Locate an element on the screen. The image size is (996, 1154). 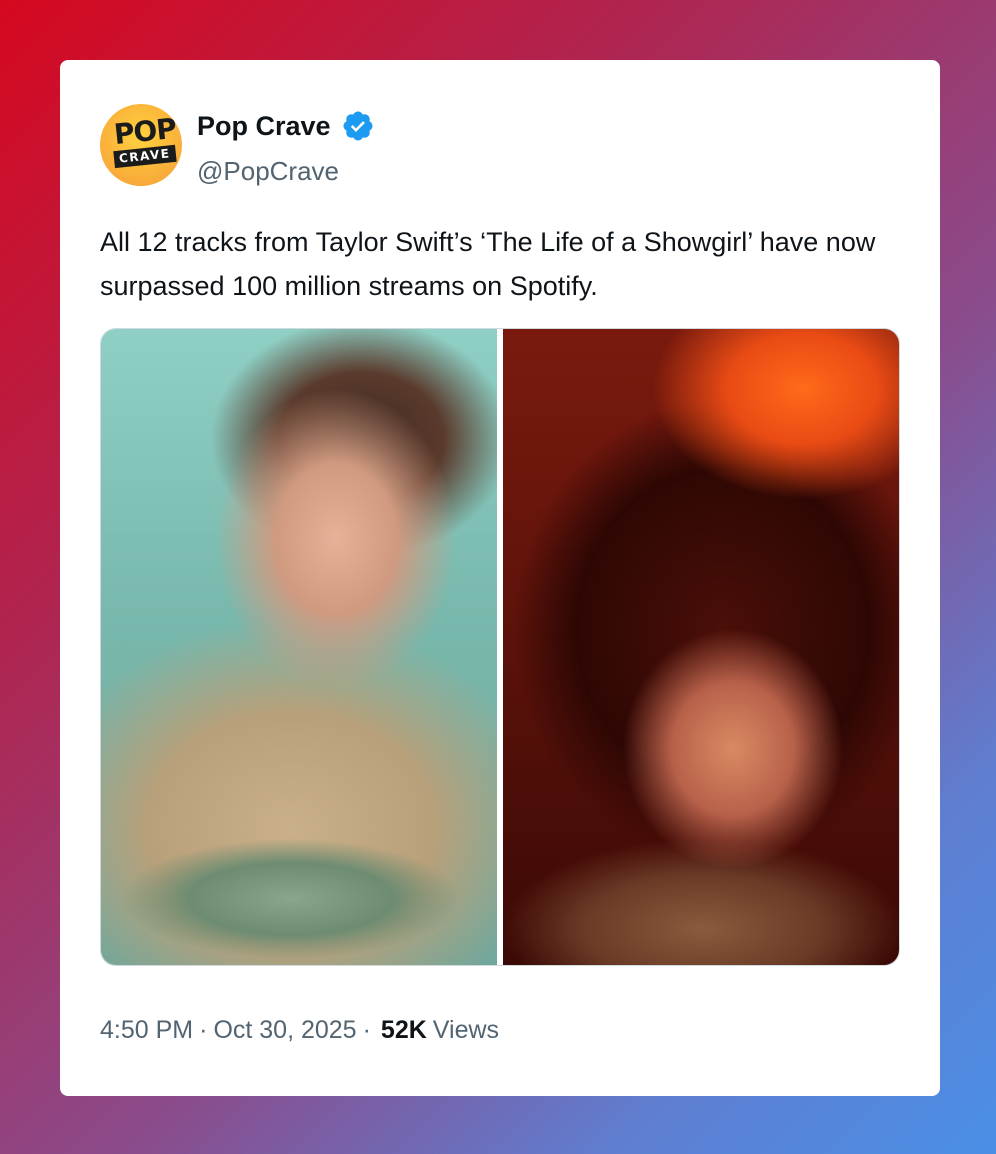
views-count: 52K is located at coordinates (403, 1030).